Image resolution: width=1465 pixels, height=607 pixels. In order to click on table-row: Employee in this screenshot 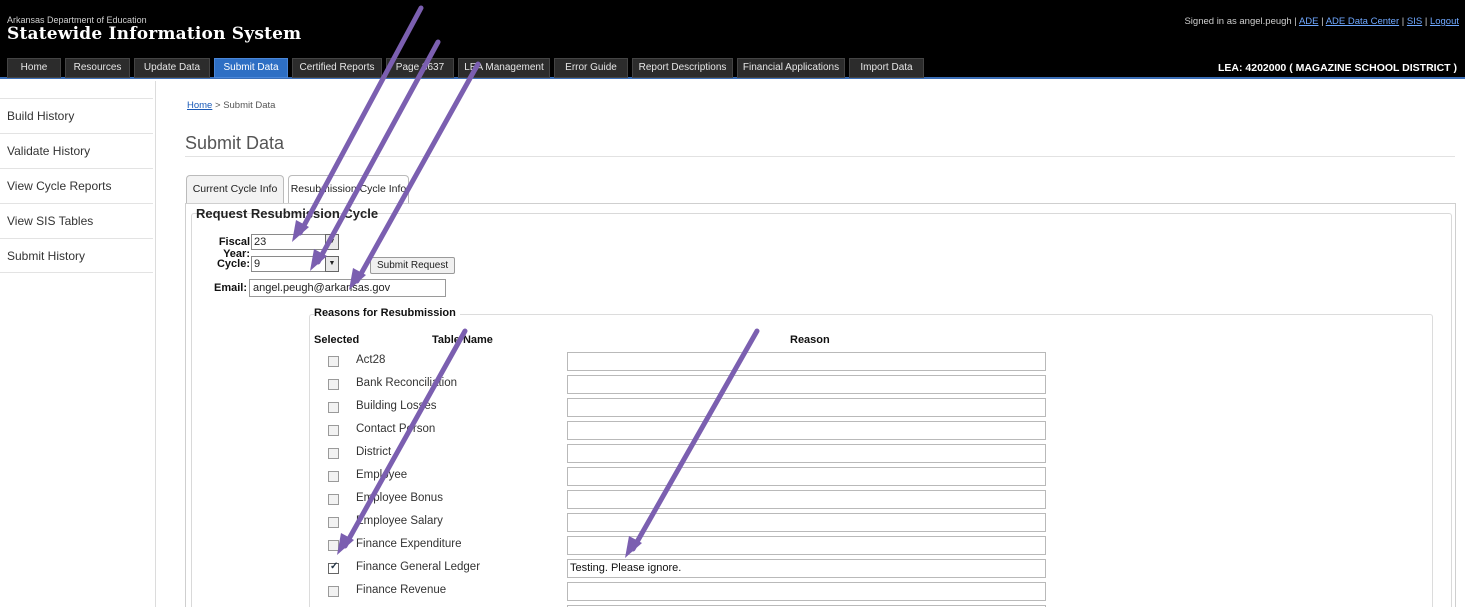, I will do `click(732, 478)`.